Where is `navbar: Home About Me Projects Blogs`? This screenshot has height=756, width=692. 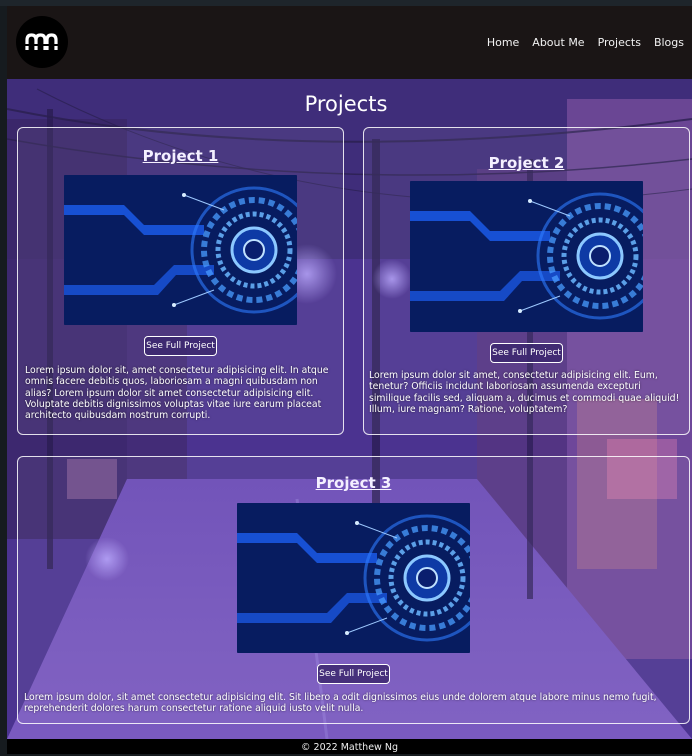
navbar: Home About Me Projects Blogs is located at coordinates (349, 42).